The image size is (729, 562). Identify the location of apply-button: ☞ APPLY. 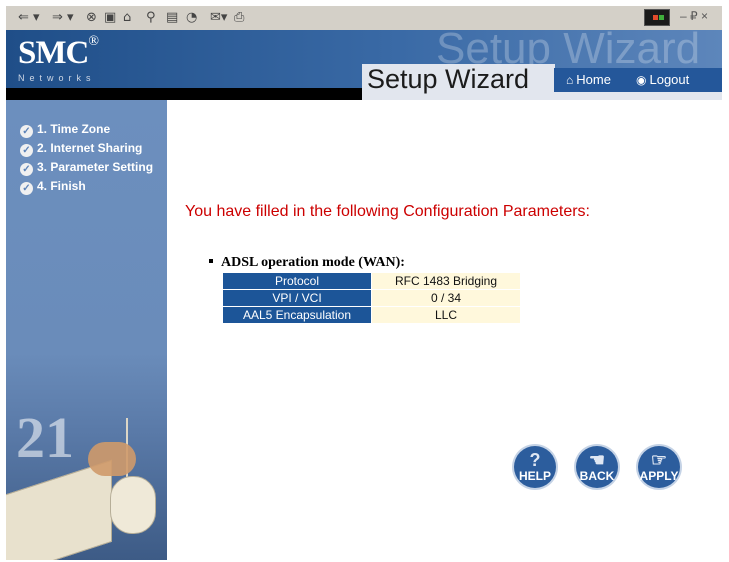
(659, 467).